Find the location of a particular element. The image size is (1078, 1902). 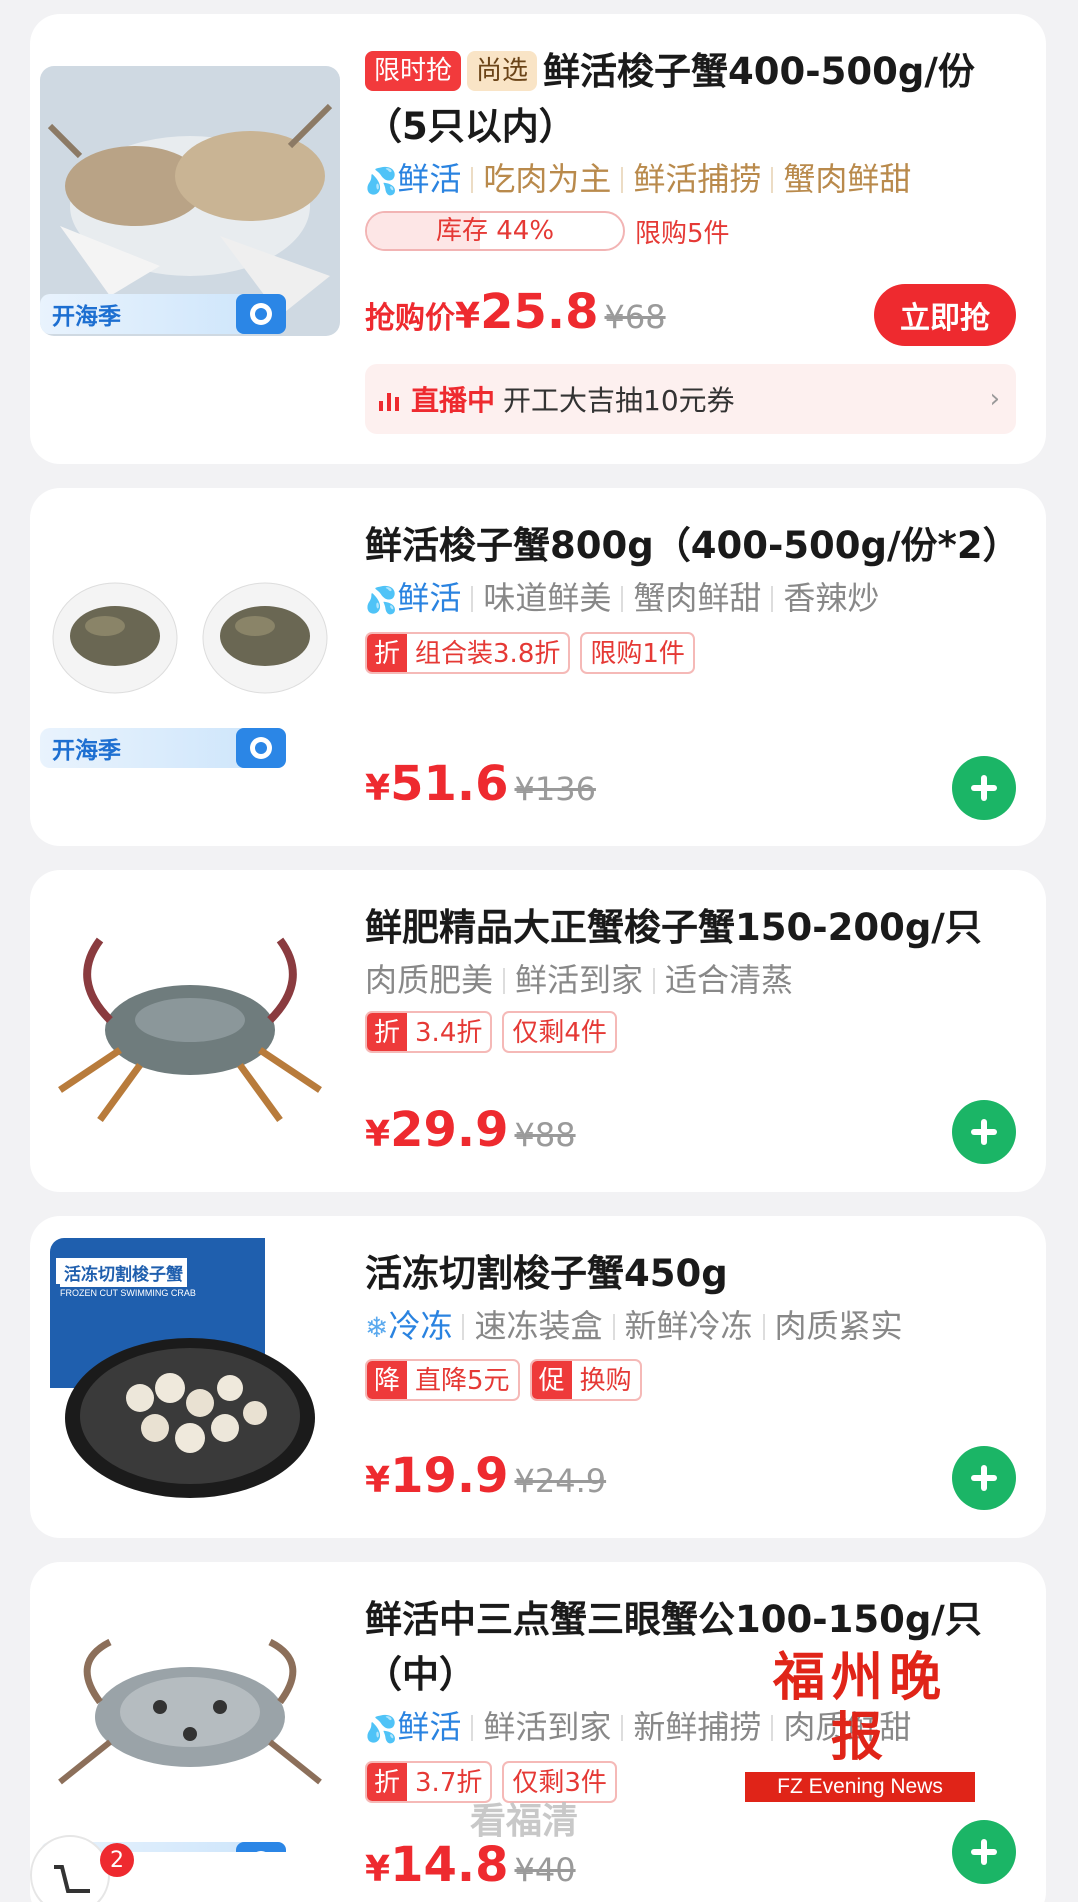

product-title: 活冻切割梭子蟹450g is located at coordinates (690, 1273).